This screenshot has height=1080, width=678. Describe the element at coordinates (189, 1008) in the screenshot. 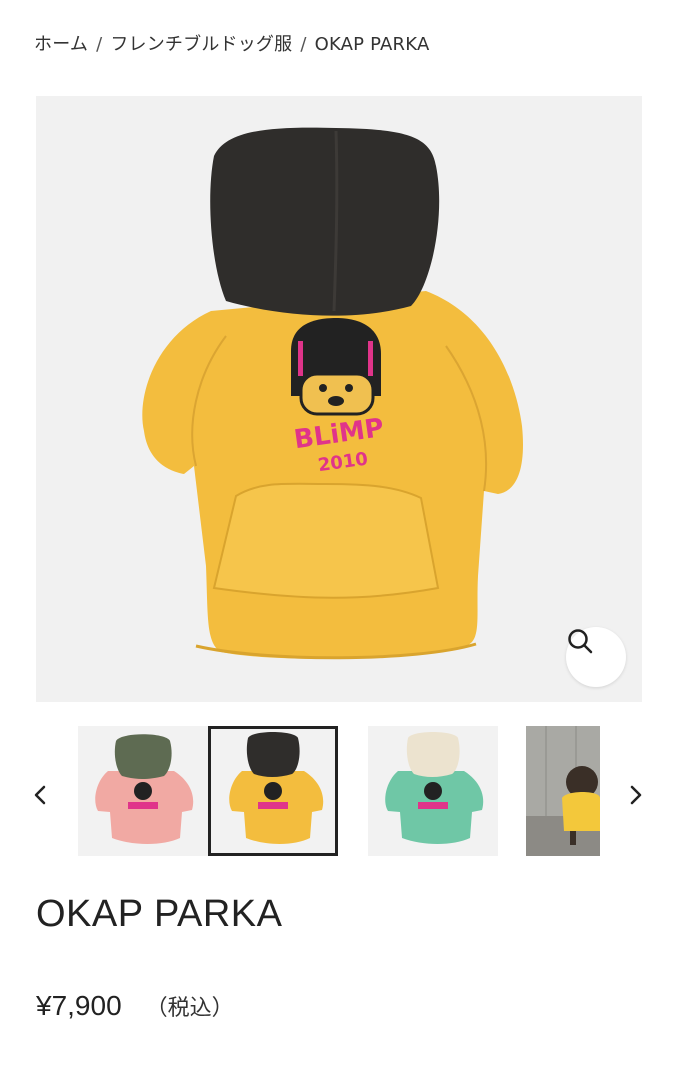

I see `tax-note: （税込）` at that location.